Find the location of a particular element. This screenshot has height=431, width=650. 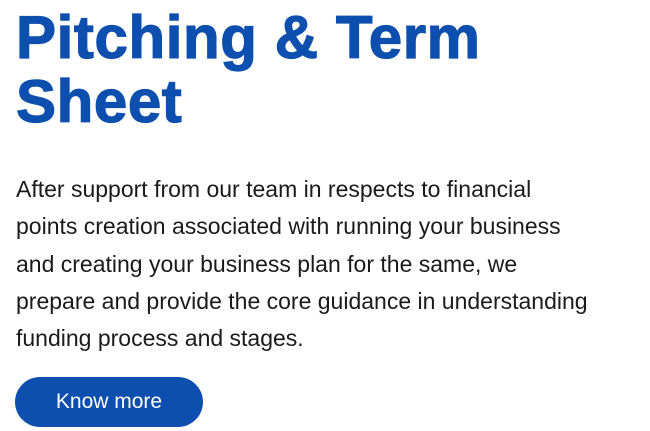

know-more-label: Know more is located at coordinates (109, 401).